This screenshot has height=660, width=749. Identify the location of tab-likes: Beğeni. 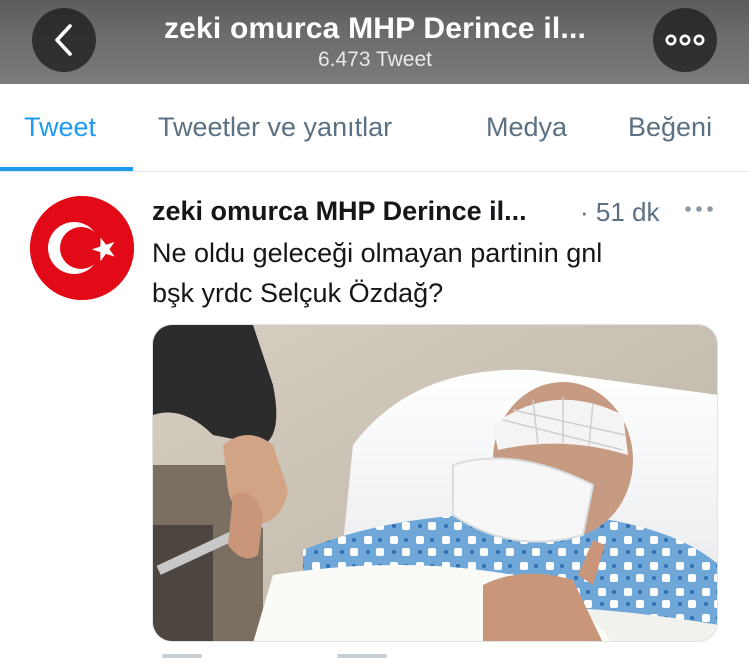
(670, 127).